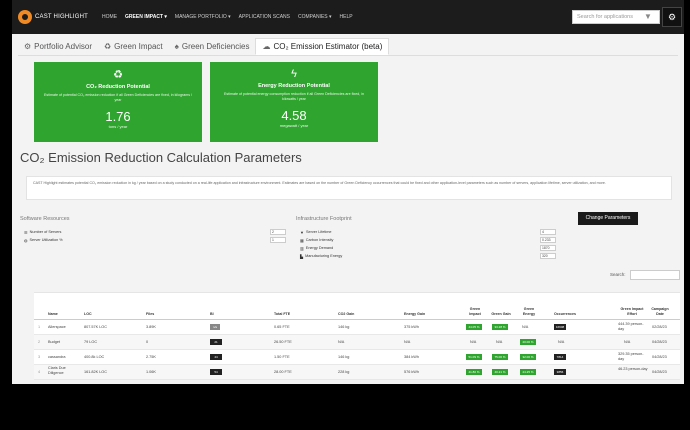 The height and width of the screenshot is (430, 690). I want to click on param-value-input: 320, so click(548, 256).